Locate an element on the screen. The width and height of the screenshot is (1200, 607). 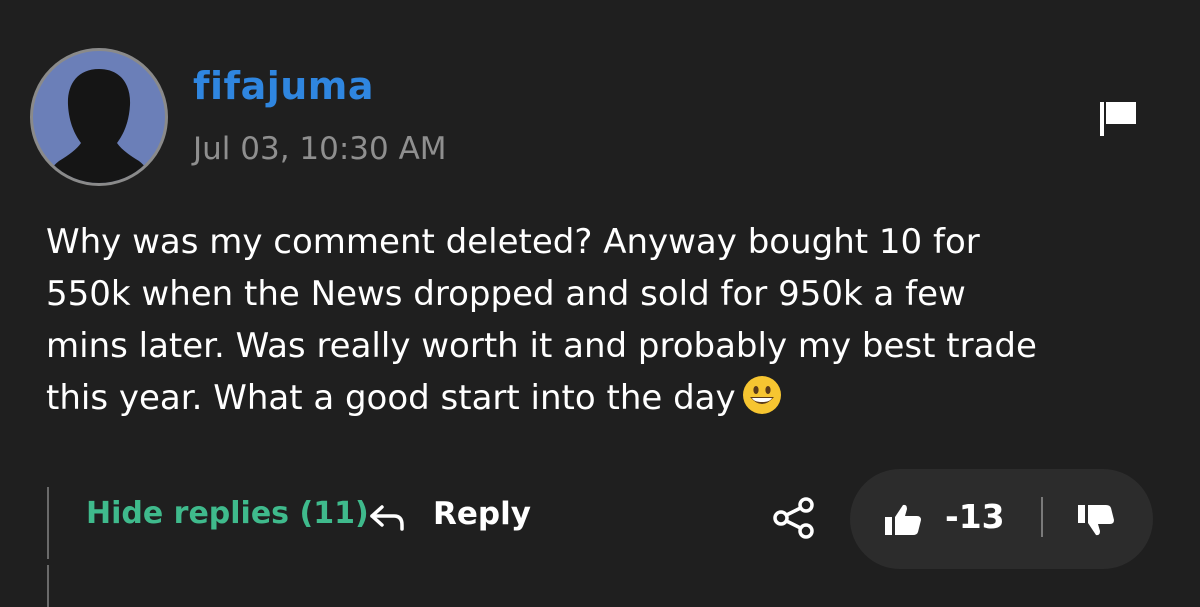
flag-icon is located at coordinates (1119, 118).